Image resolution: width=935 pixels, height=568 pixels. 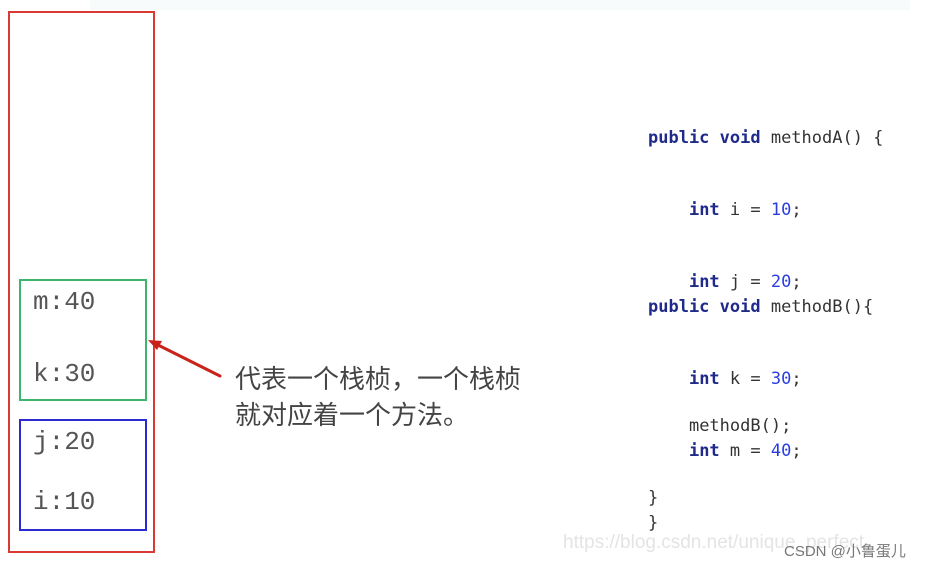 What do you see at coordinates (745, 379) in the screenshot?
I see `code-text: k =` at bounding box center [745, 379].